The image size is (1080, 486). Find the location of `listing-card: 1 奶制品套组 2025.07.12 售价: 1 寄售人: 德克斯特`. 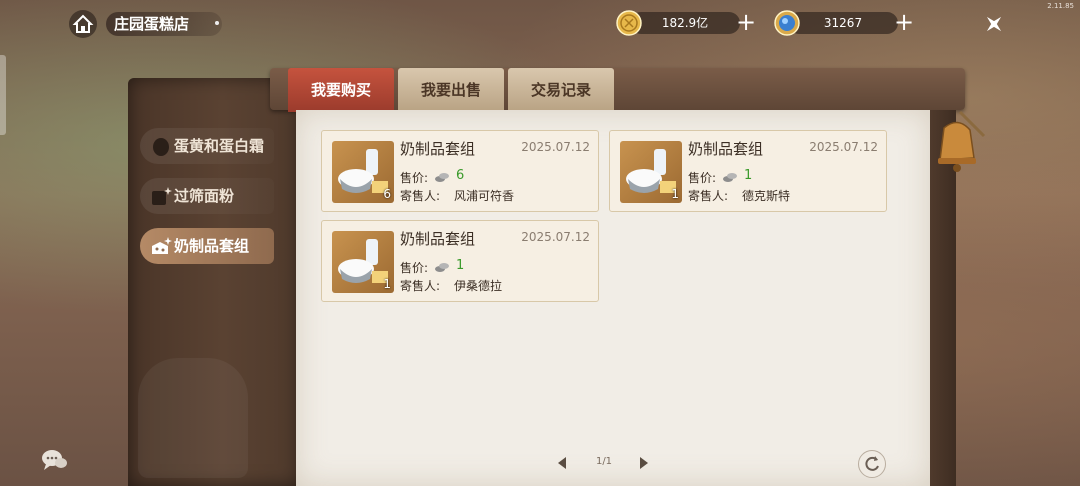

listing-card: 1 奶制品套组 2025.07.12 售价: 1 寄售人: 德克斯特 is located at coordinates (748, 171).